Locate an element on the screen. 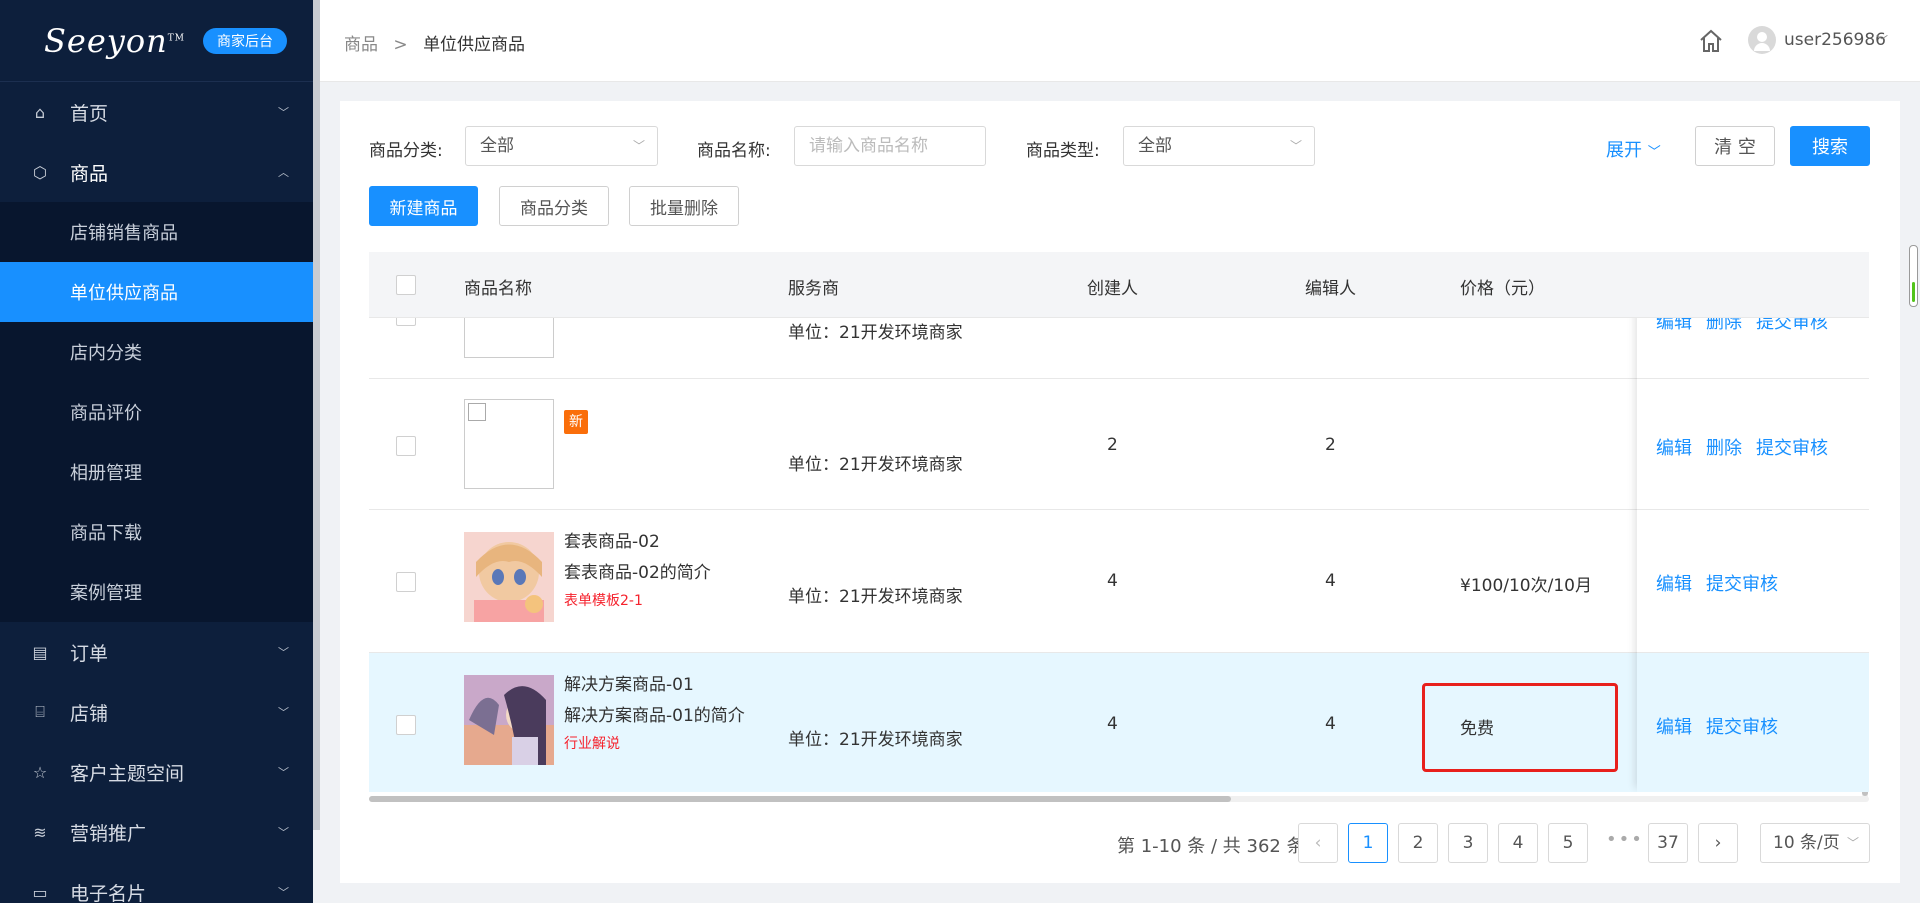  next-page-button: › is located at coordinates (1718, 843).